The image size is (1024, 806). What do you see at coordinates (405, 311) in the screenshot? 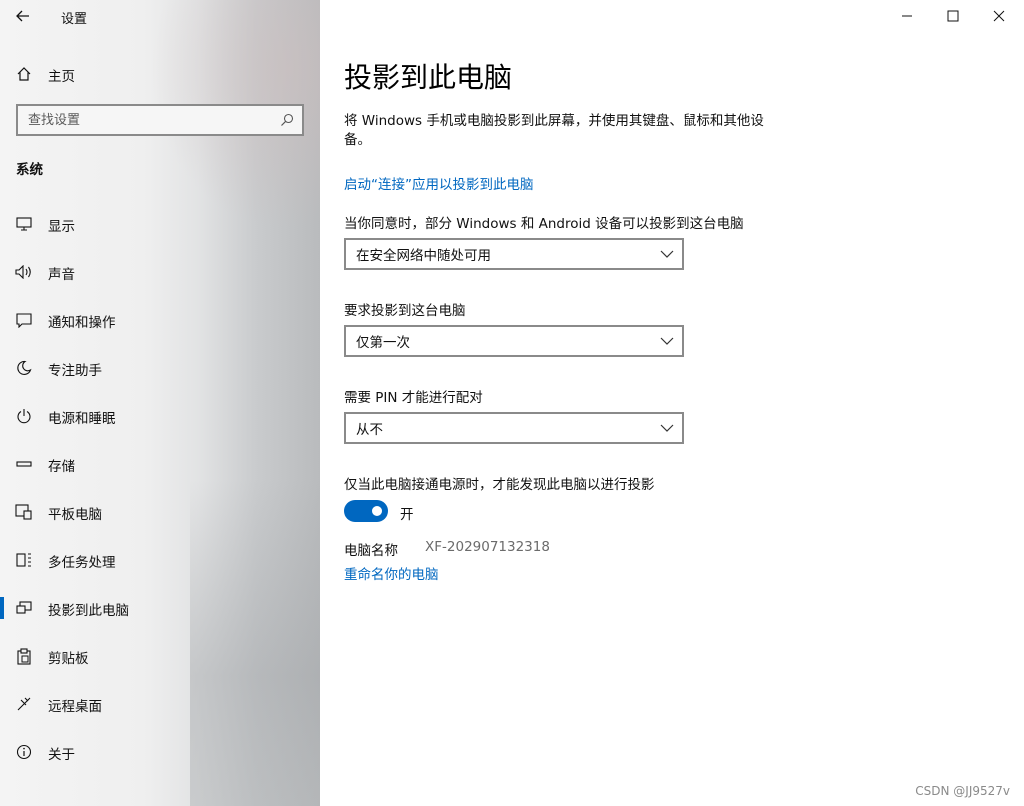
I see `ask-to-project-label: 要求投影到这台电脑` at bounding box center [405, 311].